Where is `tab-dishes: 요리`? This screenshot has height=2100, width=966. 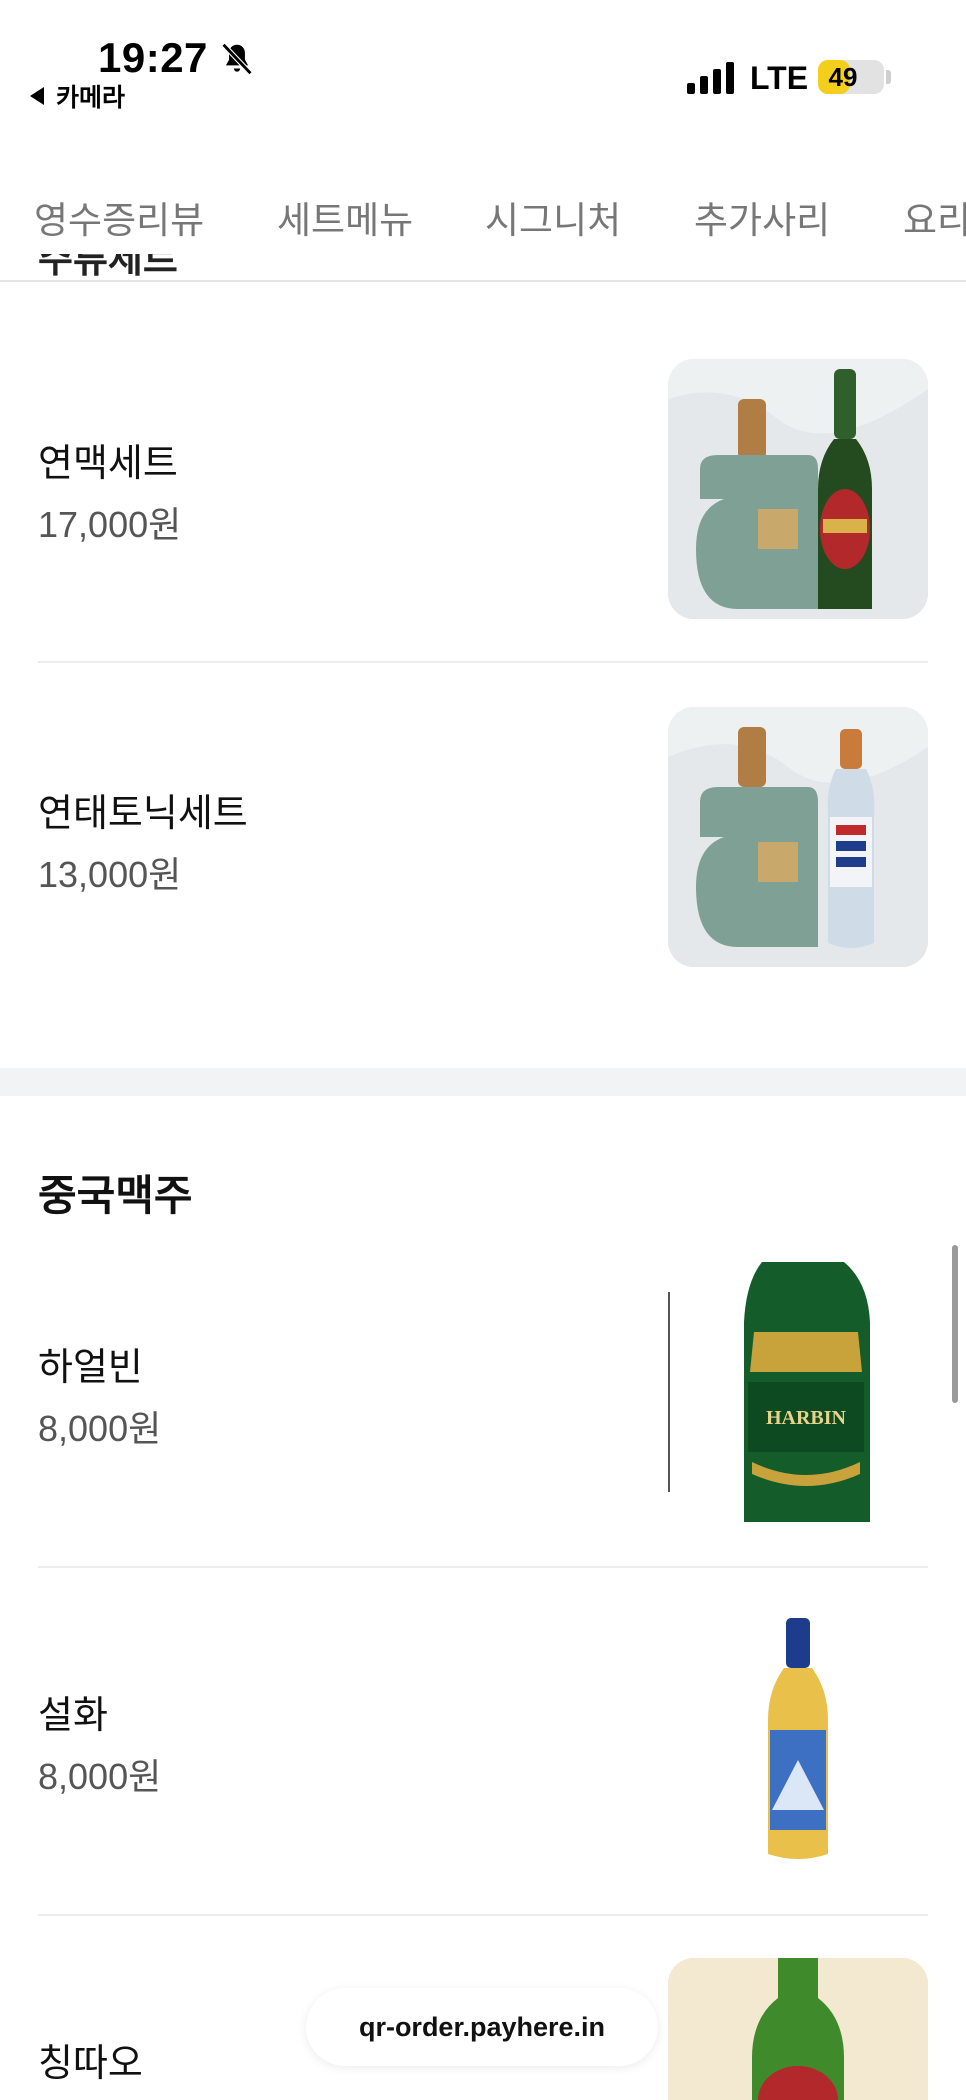 tab-dishes: 요리 is located at coordinates (934, 217).